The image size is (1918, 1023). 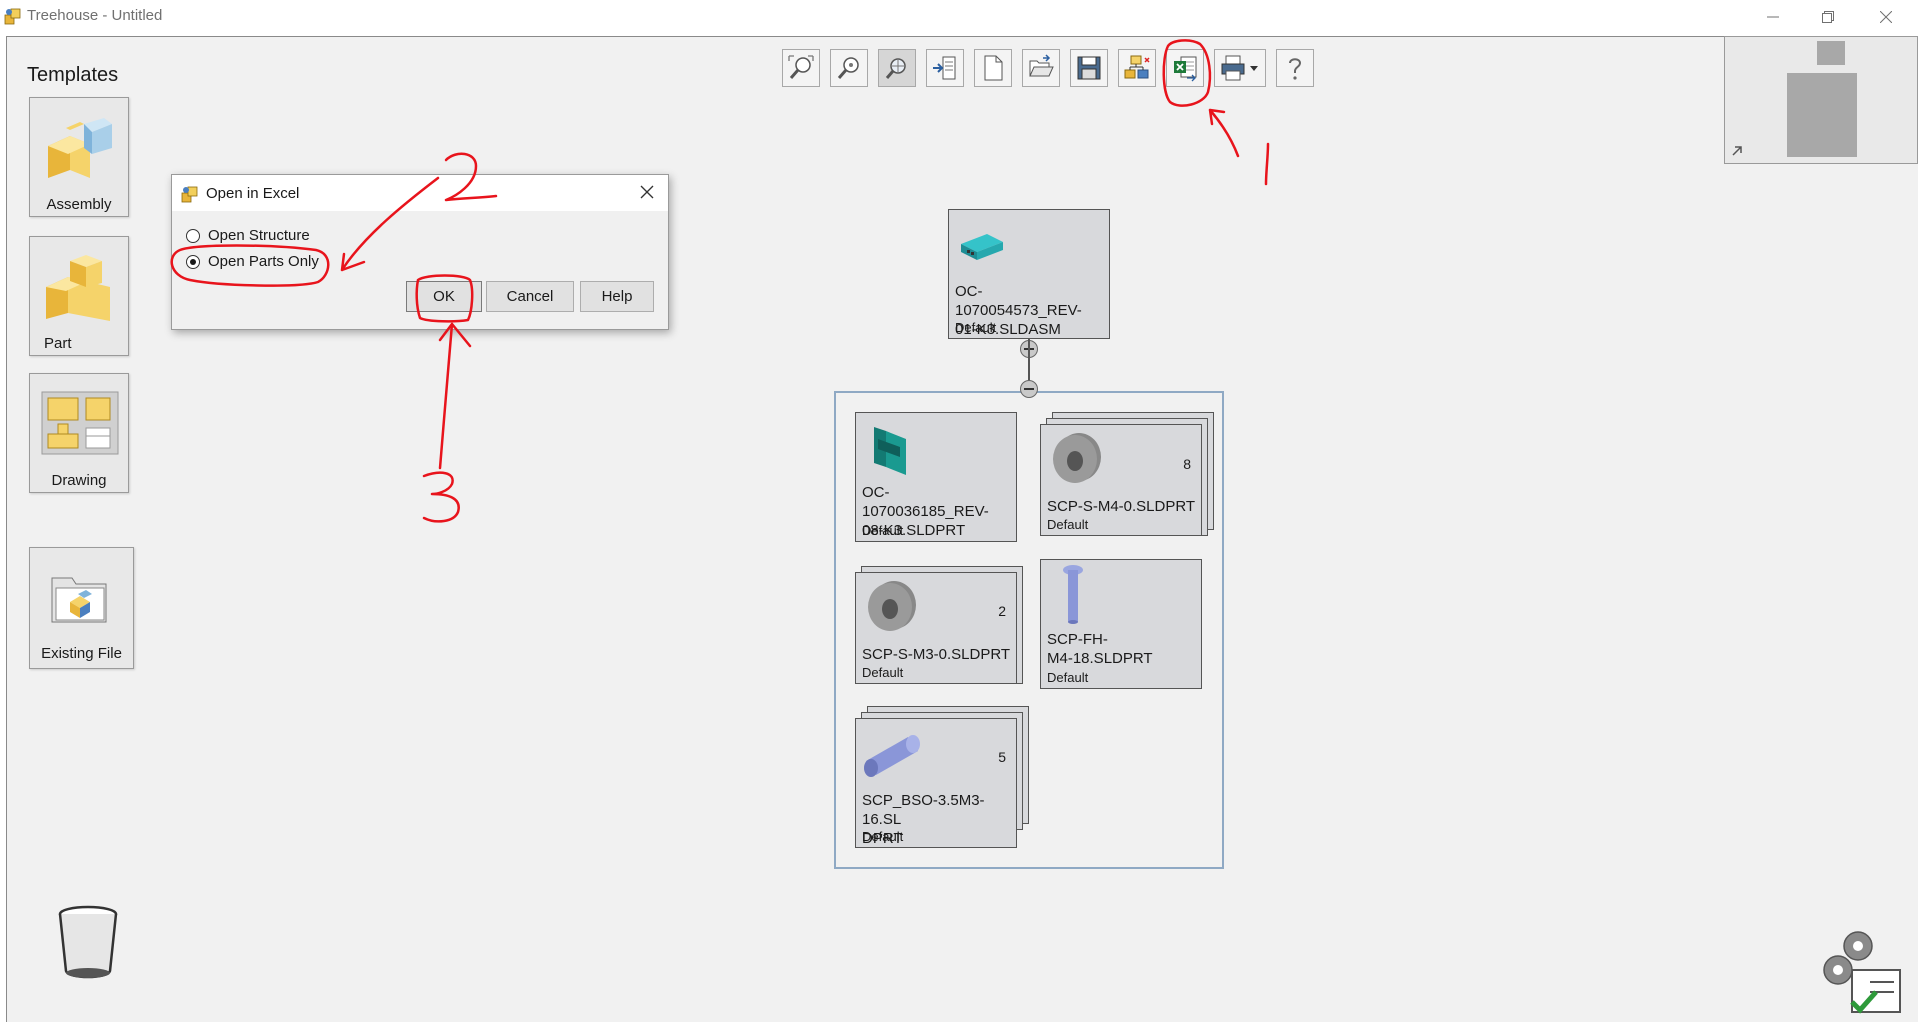 I want to click on ok-button: OK, so click(x=444, y=296).